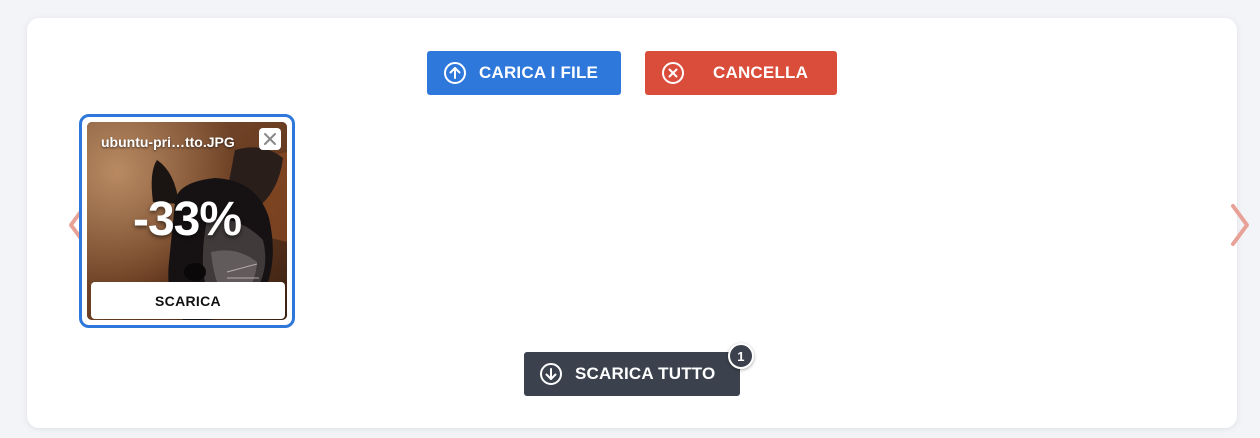 The width and height of the screenshot is (1260, 438). What do you see at coordinates (673, 73) in the screenshot?
I see `x-circle-icon` at bounding box center [673, 73].